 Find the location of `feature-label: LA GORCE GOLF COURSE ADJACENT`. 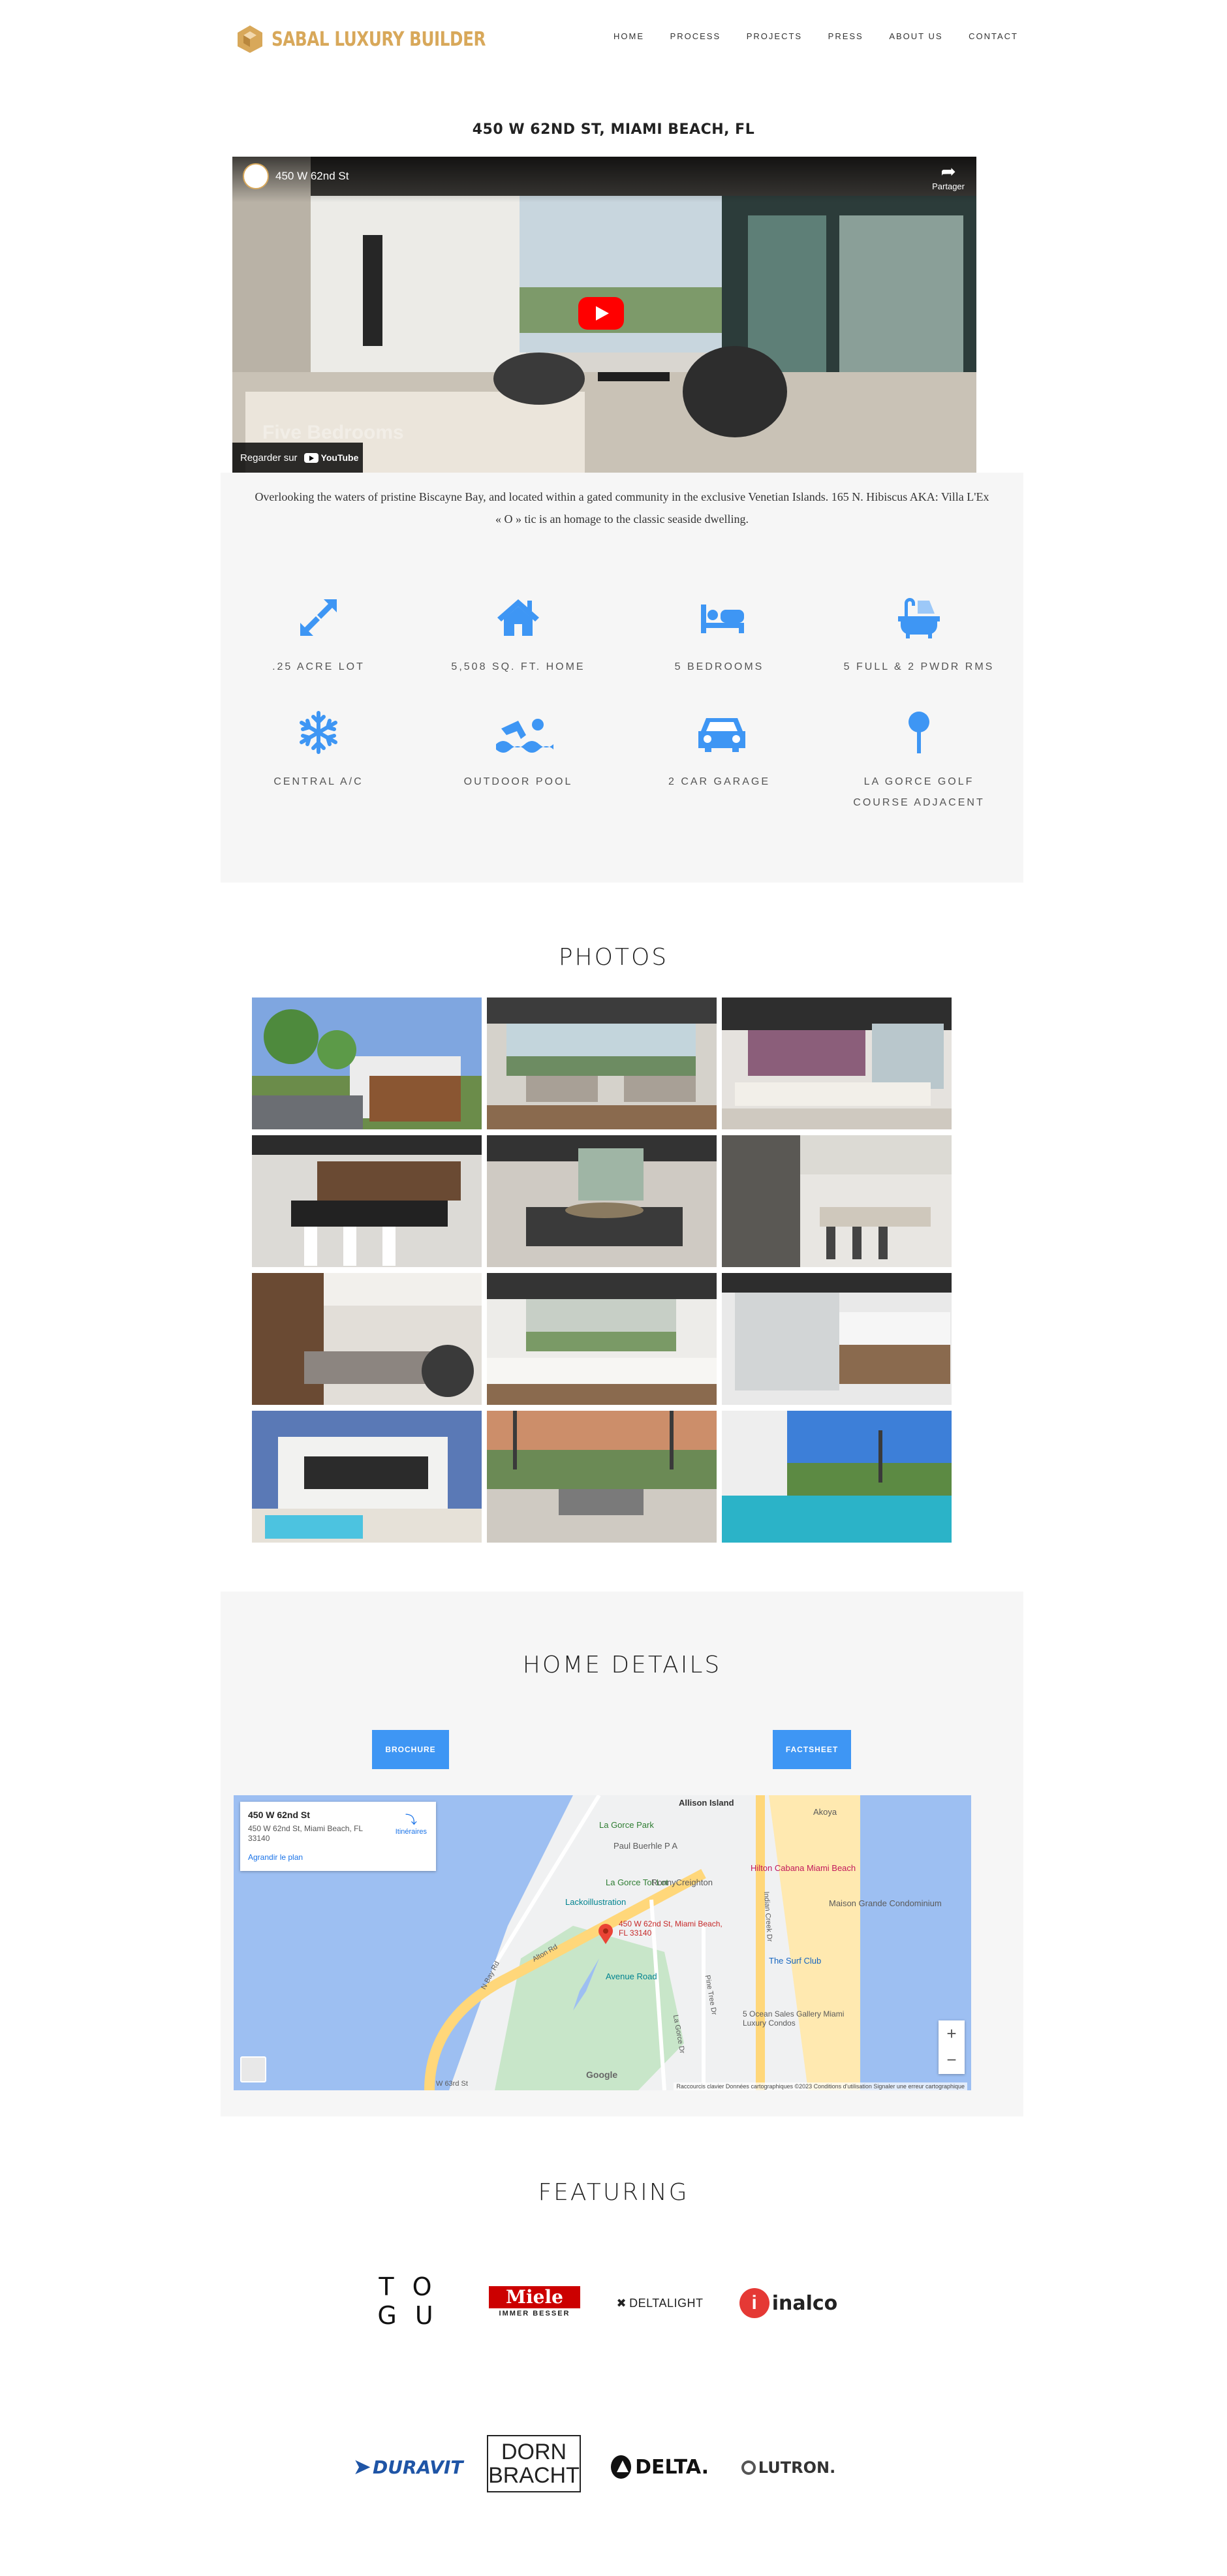

feature-label: LA GORCE GOLF COURSE ADJACENT is located at coordinates (919, 792).